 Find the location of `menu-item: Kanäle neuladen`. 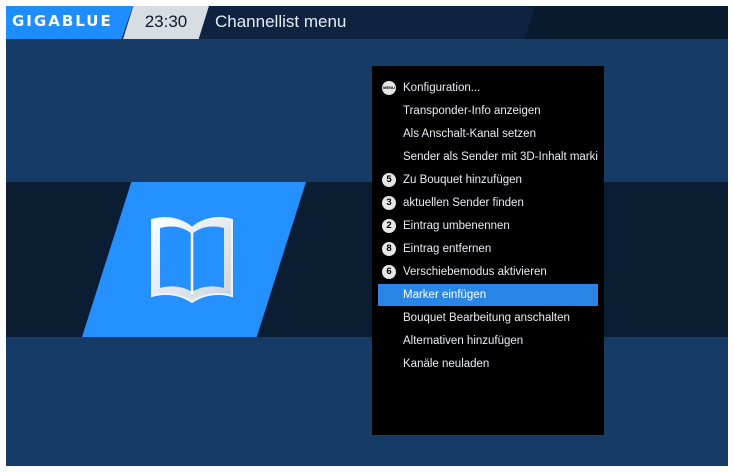

menu-item: Kanäle neuladen is located at coordinates (488, 364).